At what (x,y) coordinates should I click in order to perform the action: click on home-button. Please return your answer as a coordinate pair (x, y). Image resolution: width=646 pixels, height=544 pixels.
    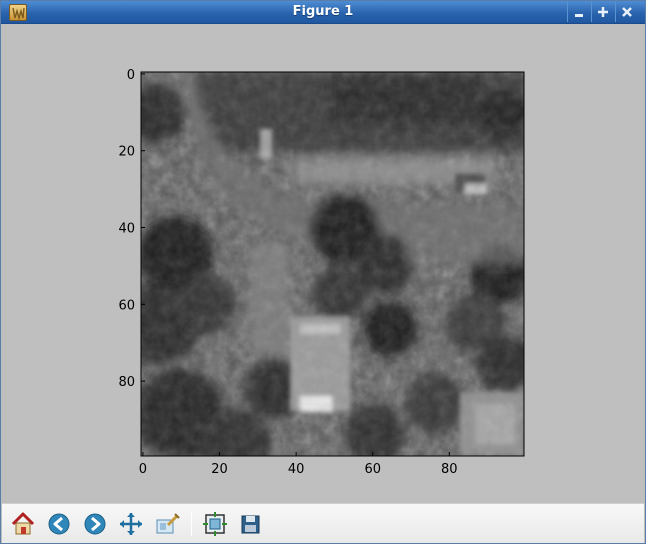
    Looking at the image, I should click on (23, 524).